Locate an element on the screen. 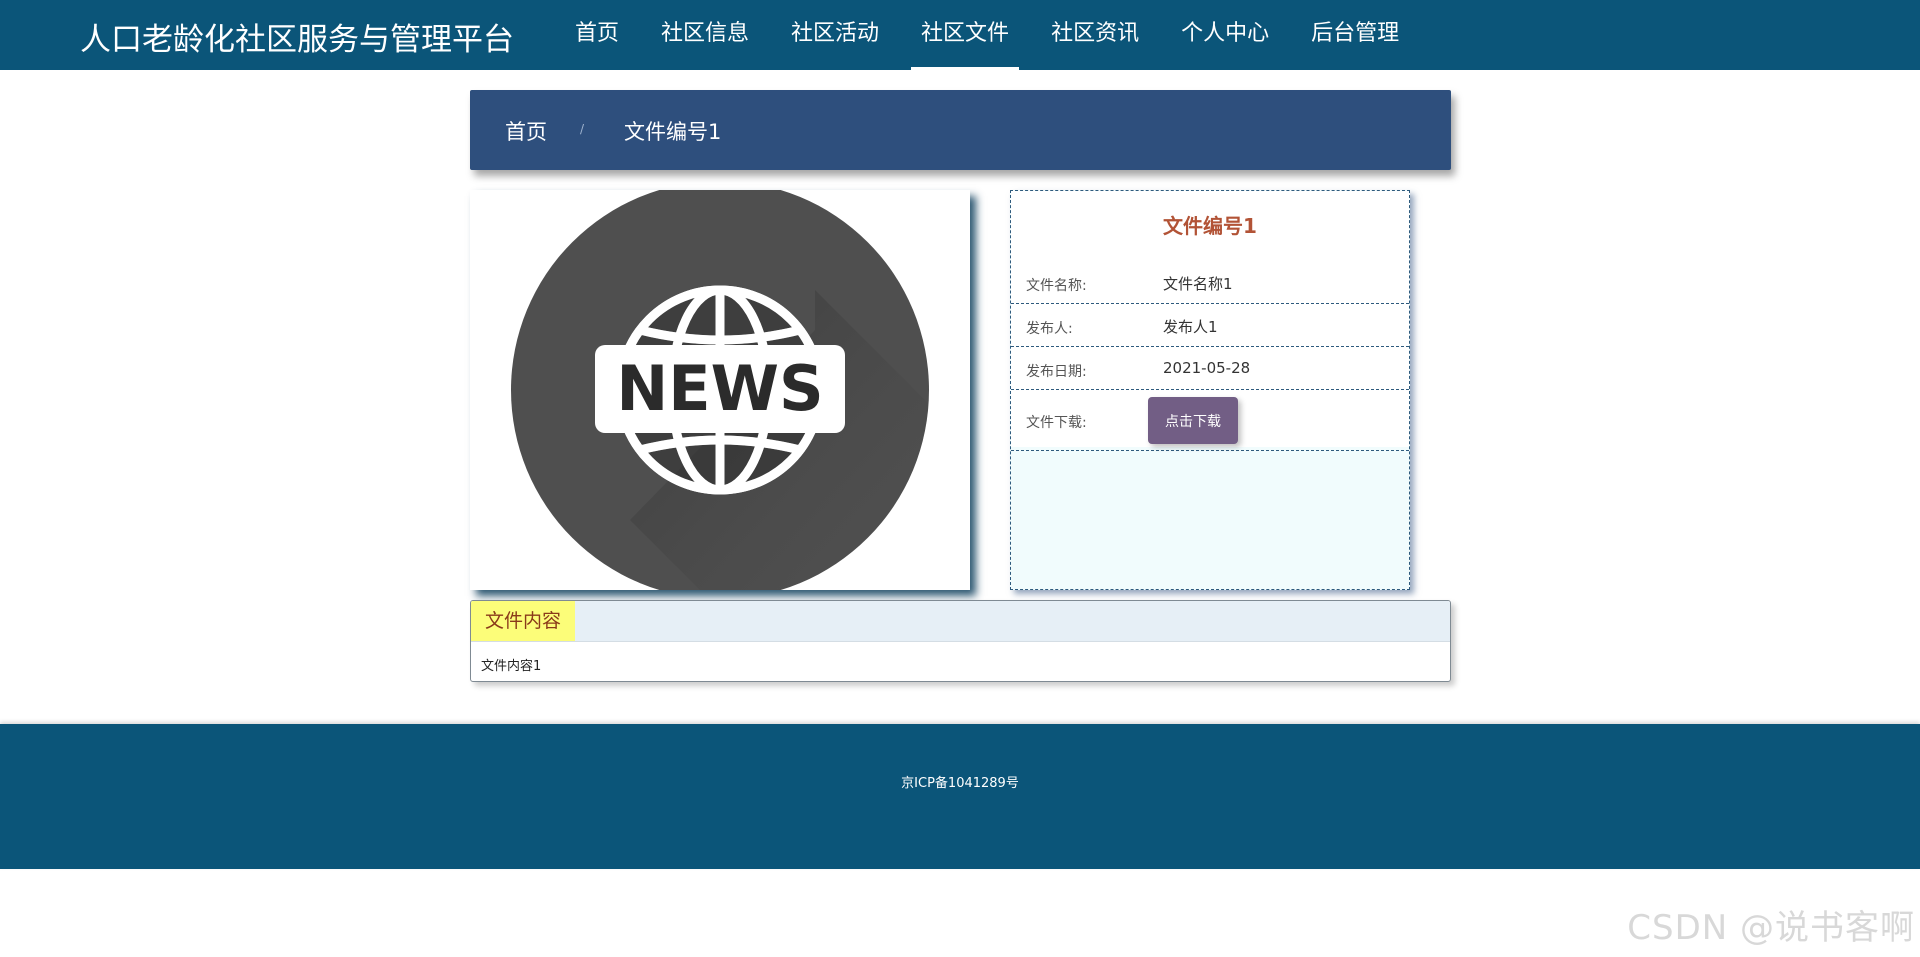 Image resolution: width=1920 pixels, height=957 pixels. nav-item-personal-center: 个人中心 is located at coordinates (1225, 35).